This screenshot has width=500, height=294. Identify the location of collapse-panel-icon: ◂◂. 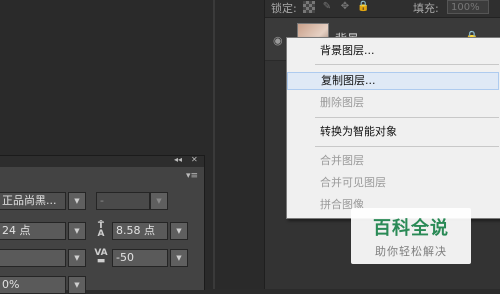
(178, 159).